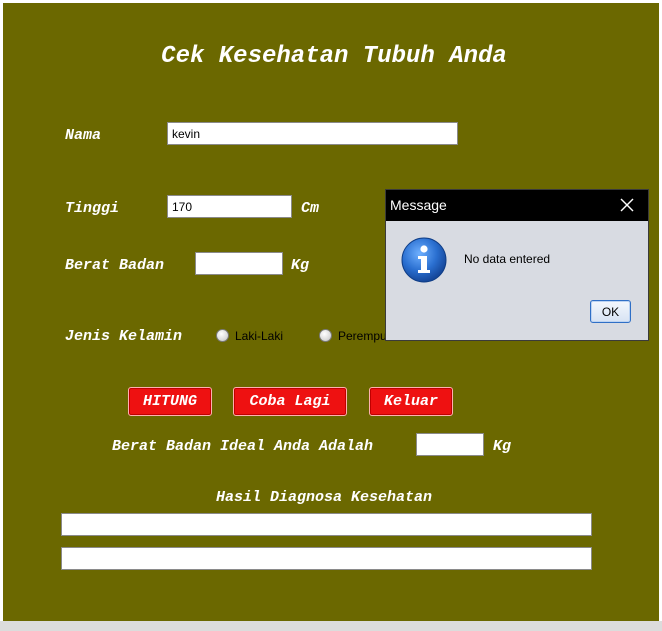 The height and width of the screenshot is (631, 662). What do you see at coordinates (502, 446) in the screenshot?
I see `ideal-weight-unit-label: Kg` at bounding box center [502, 446].